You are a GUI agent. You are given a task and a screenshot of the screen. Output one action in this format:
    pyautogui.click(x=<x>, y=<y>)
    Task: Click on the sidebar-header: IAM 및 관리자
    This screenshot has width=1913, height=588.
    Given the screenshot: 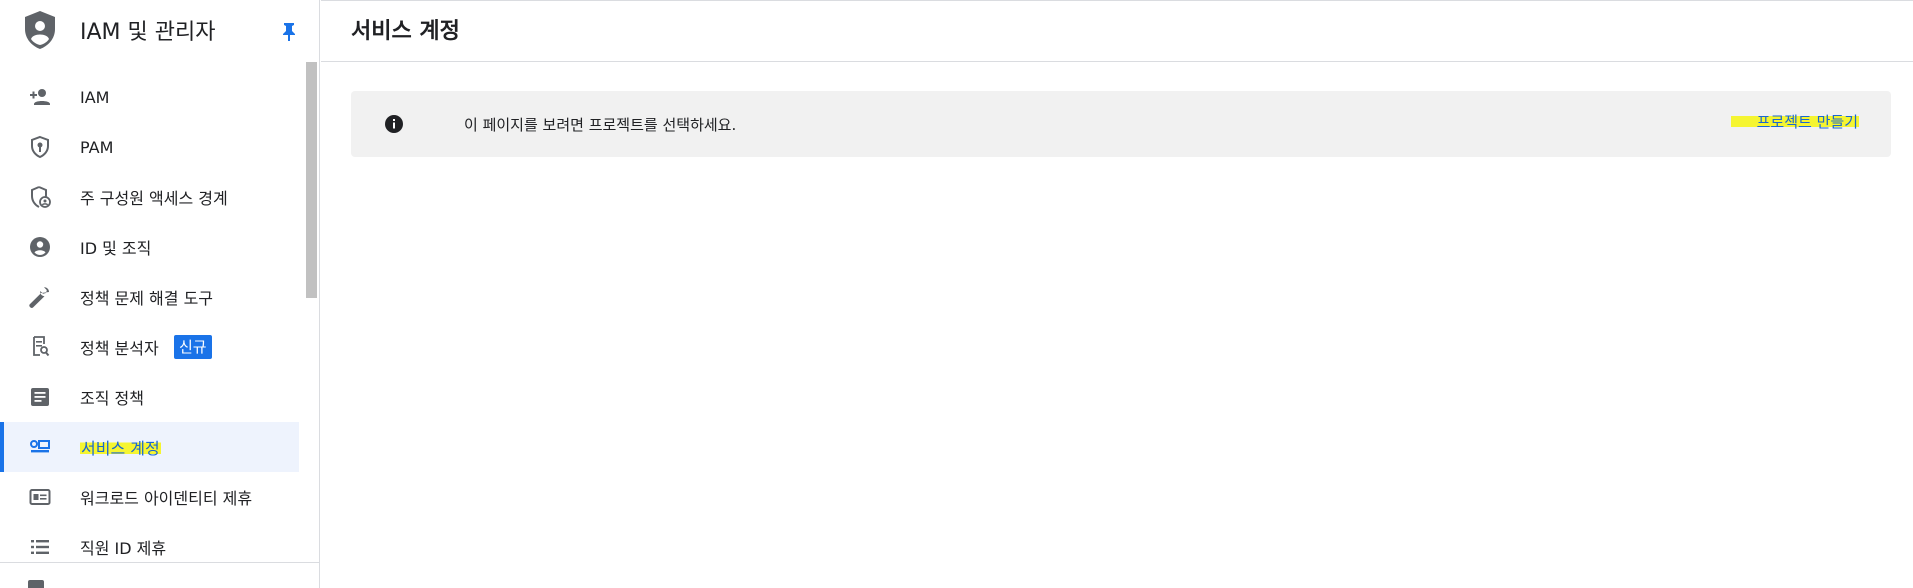 What is the action you would take?
    pyautogui.click(x=159, y=30)
    